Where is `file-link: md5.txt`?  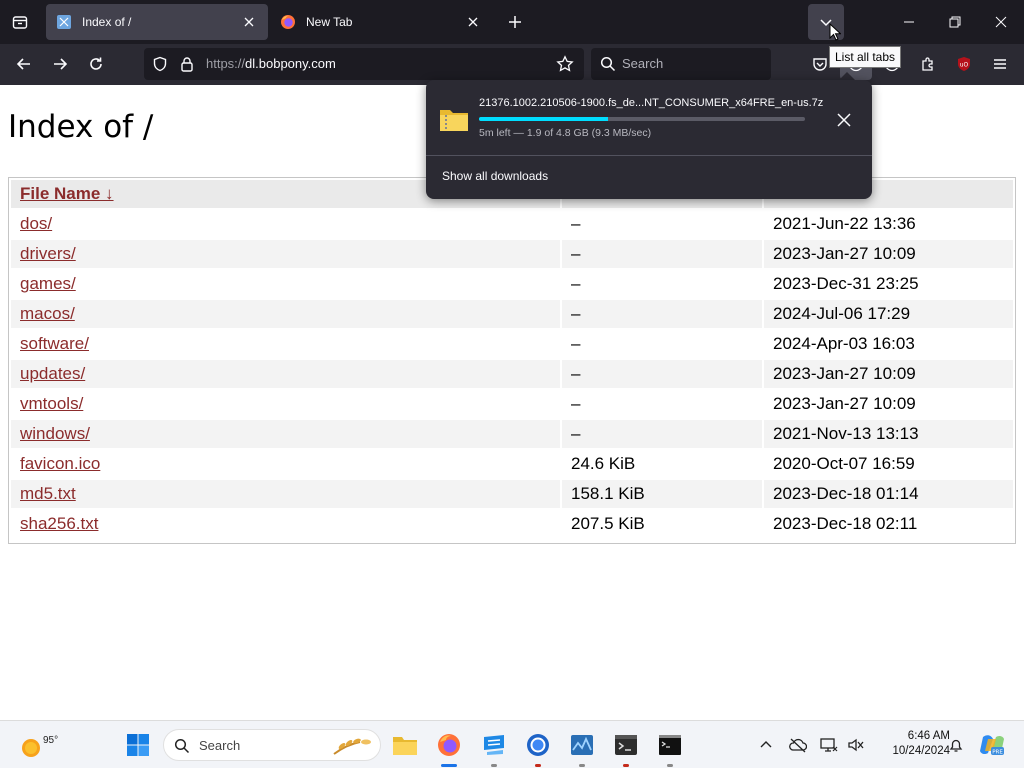
file-link: md5.txt is located at coordinates (48, 493).